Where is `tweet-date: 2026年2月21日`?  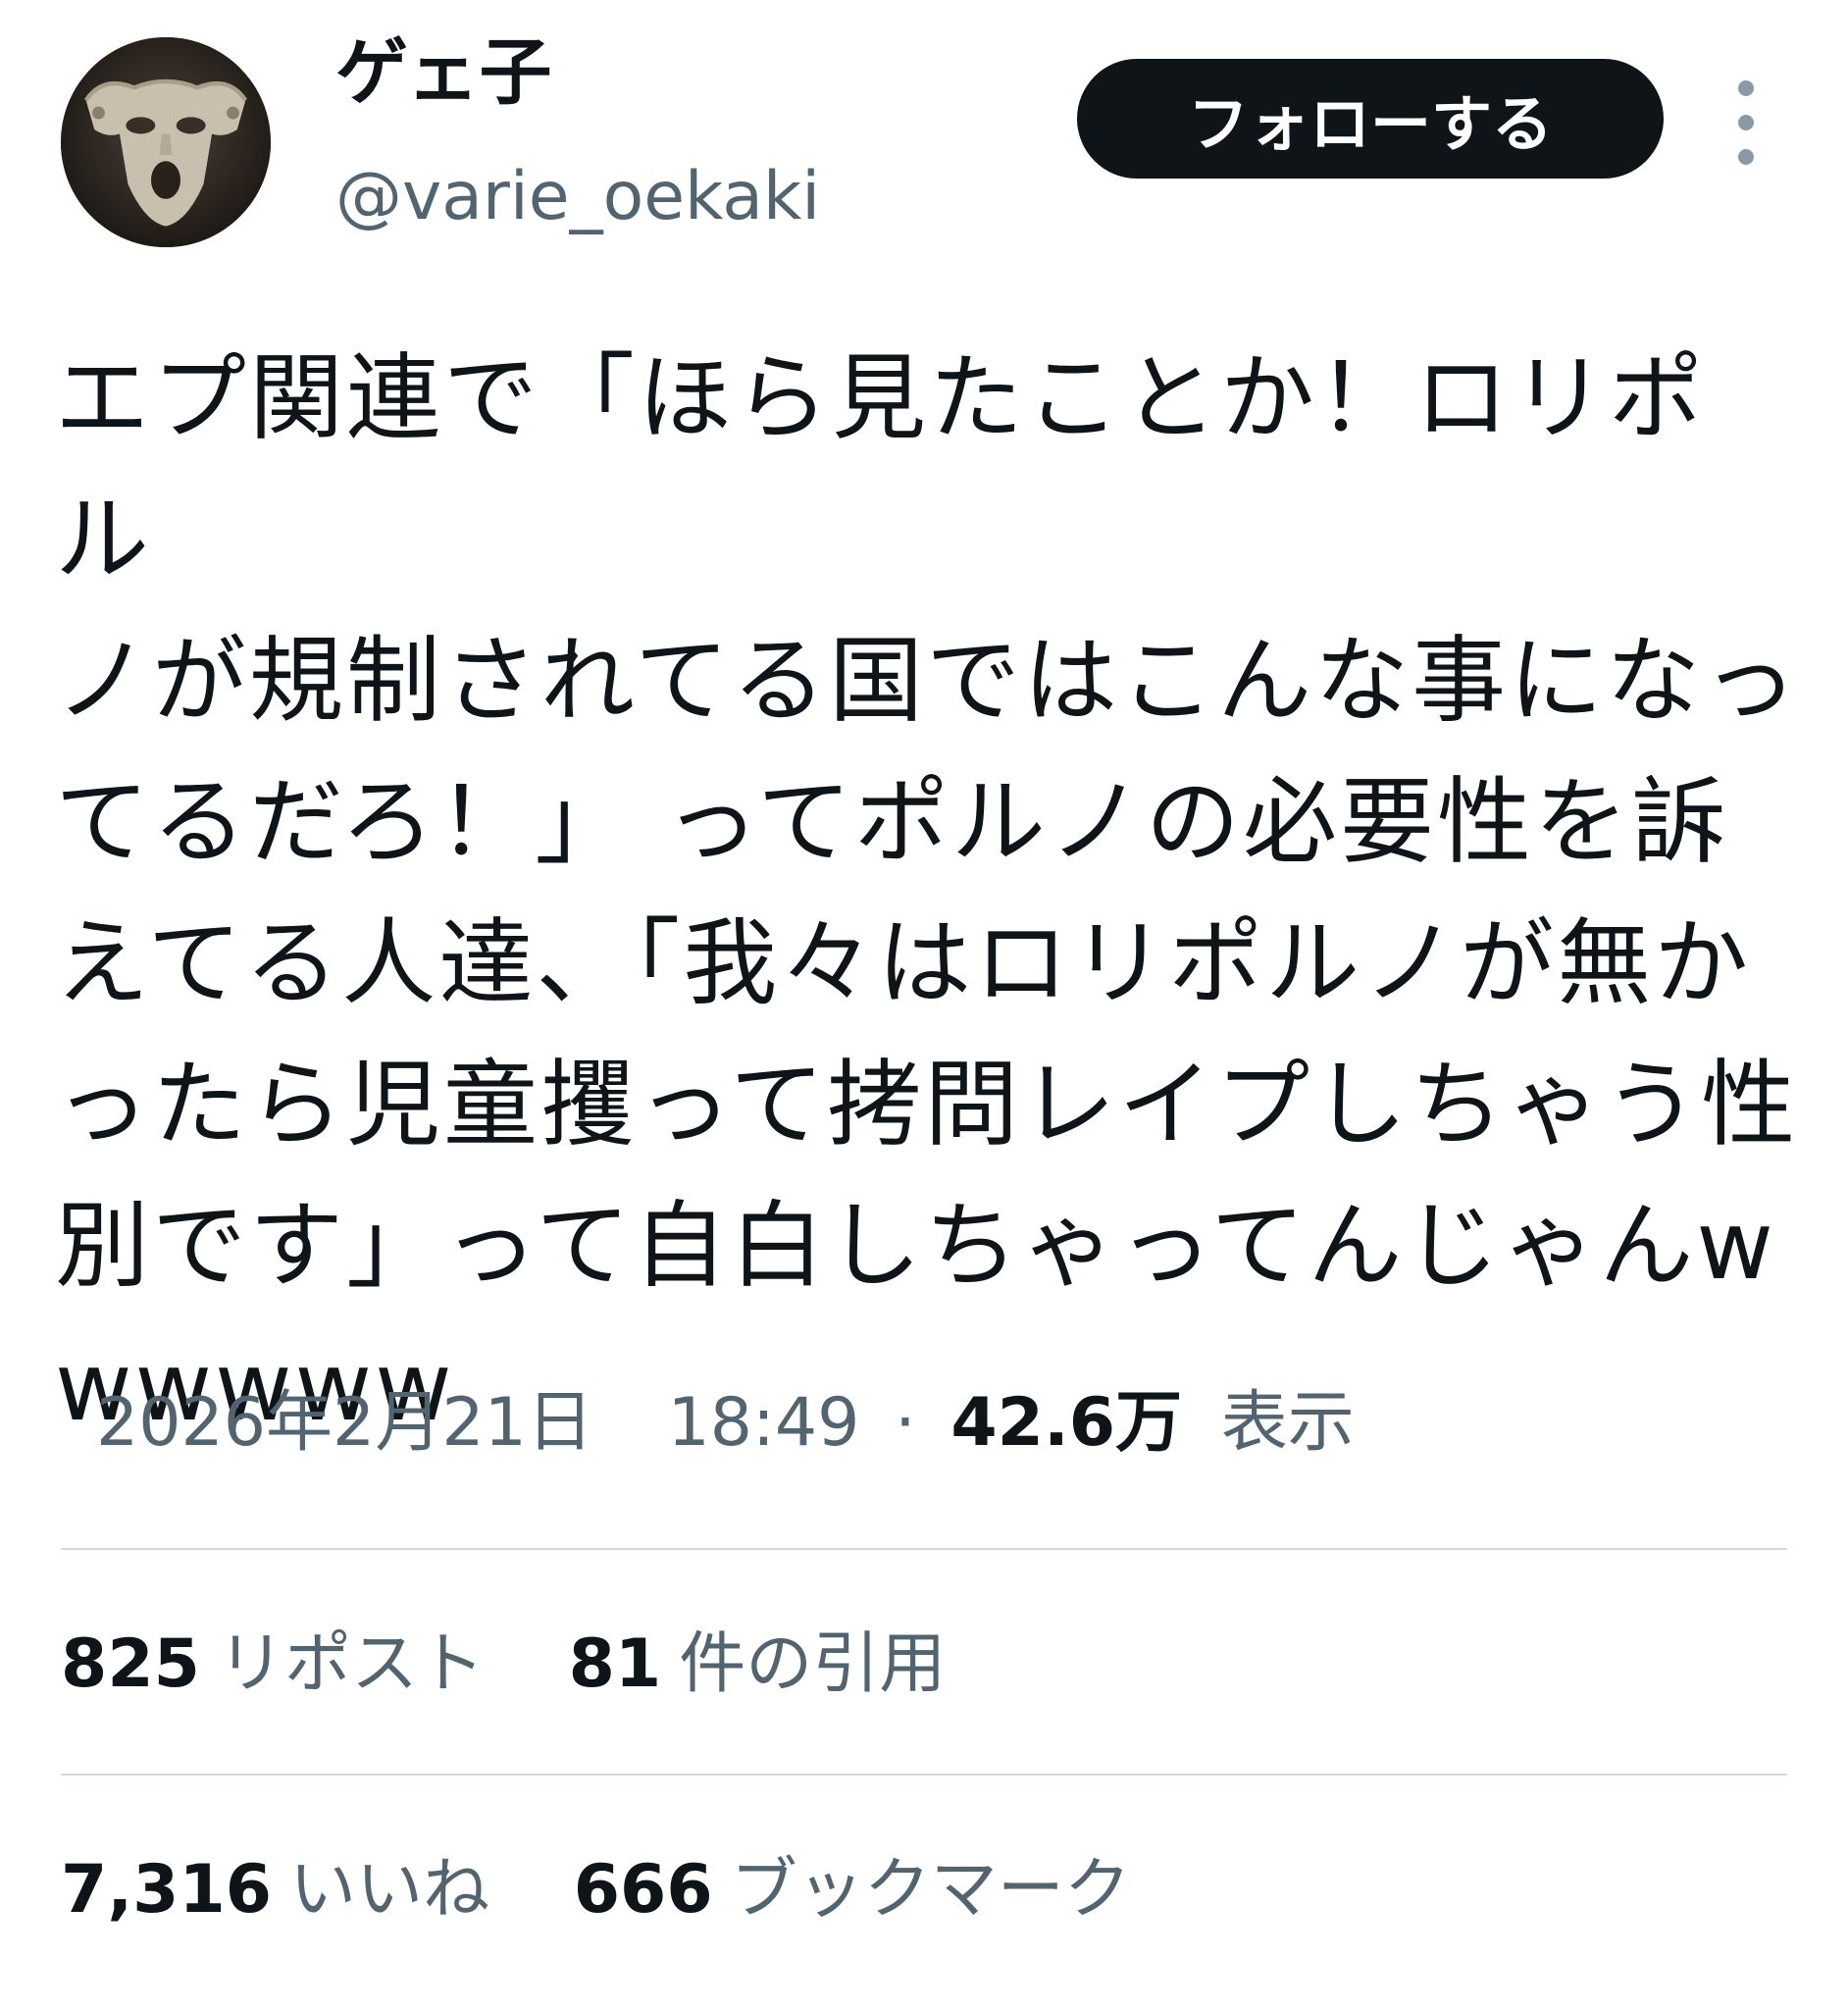
tweet-date: 2026年2月21日 is located at coordinates (344, 1423).